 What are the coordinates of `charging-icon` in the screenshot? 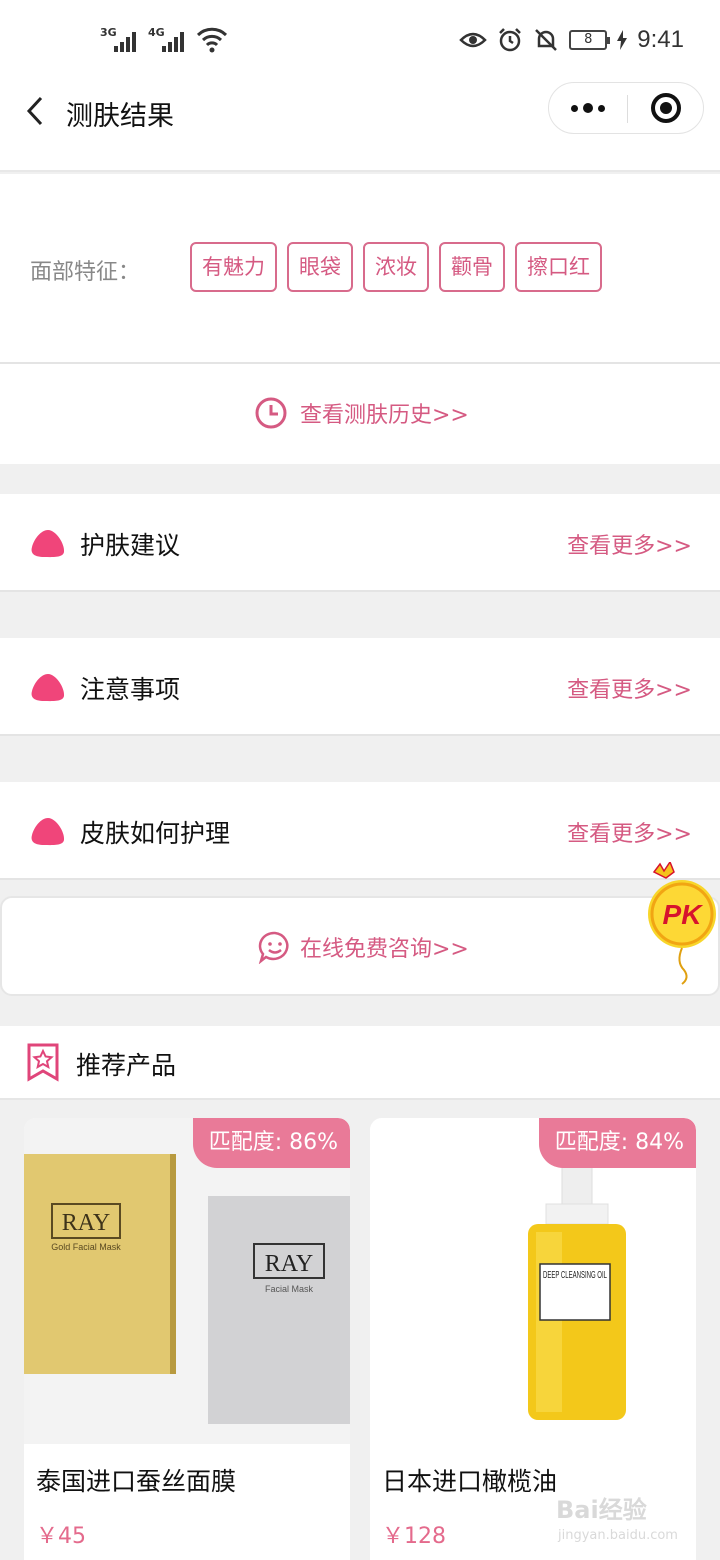 It's located at (622, 40).